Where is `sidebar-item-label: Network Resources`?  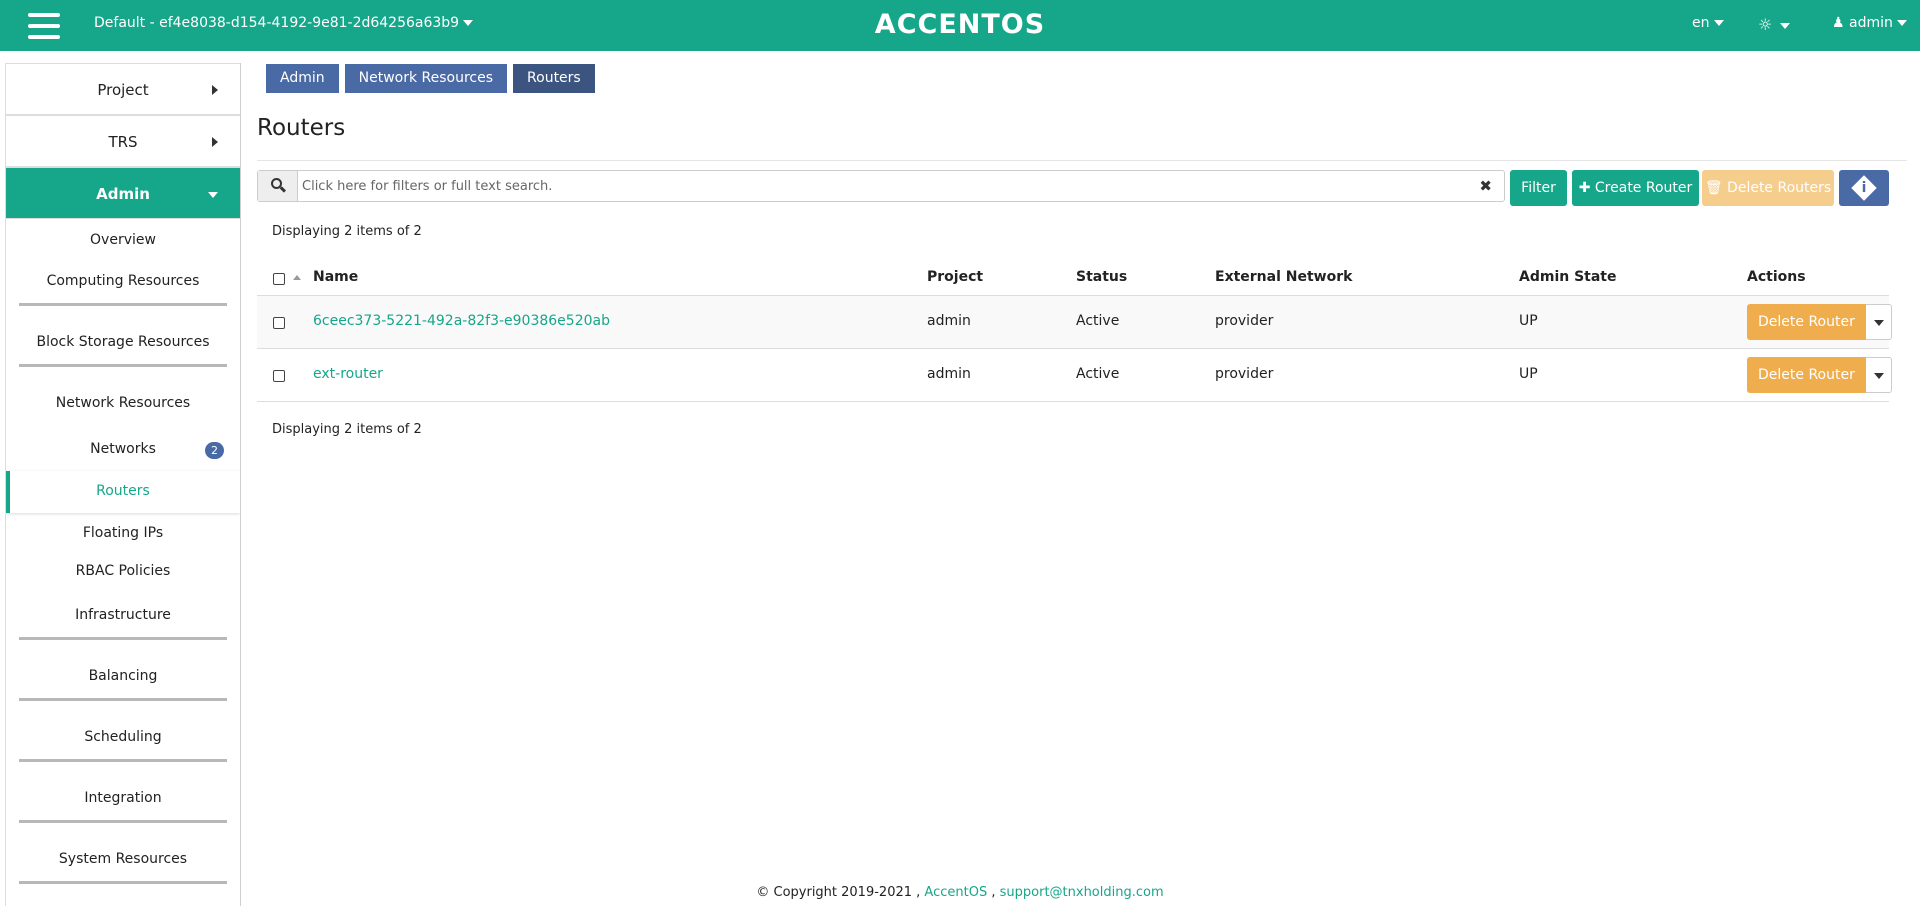
sidebar-item-label: Network Resources is located at coordinates (123, 403).